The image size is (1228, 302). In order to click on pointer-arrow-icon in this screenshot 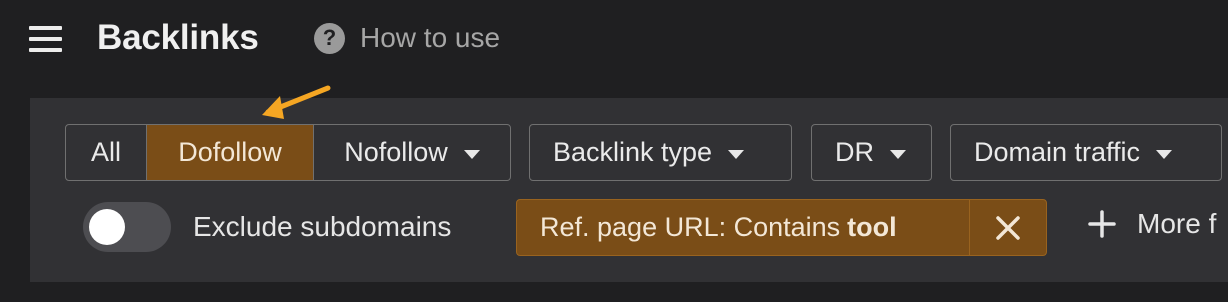, I will do `click(296, 102)`.